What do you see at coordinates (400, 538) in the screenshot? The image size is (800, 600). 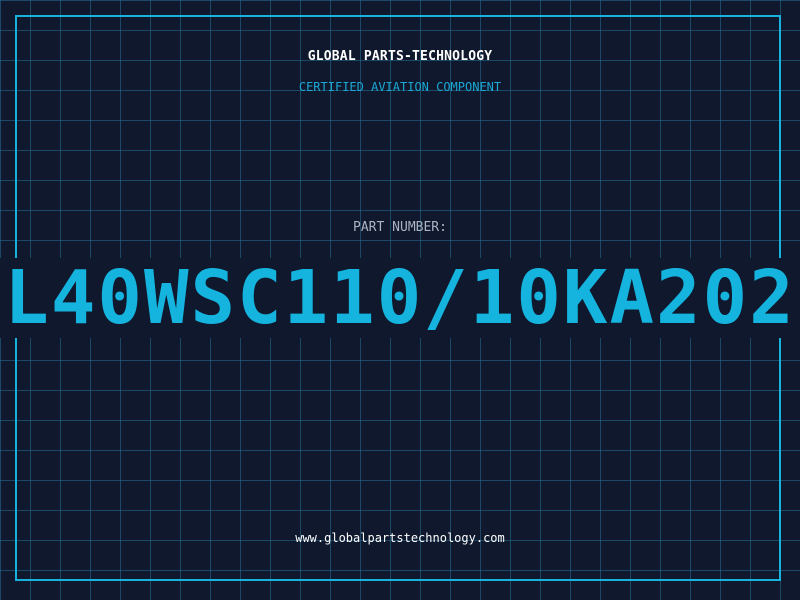 I see `website-url: www.globalpartstechnology.com` at bounding box center [400, 538].